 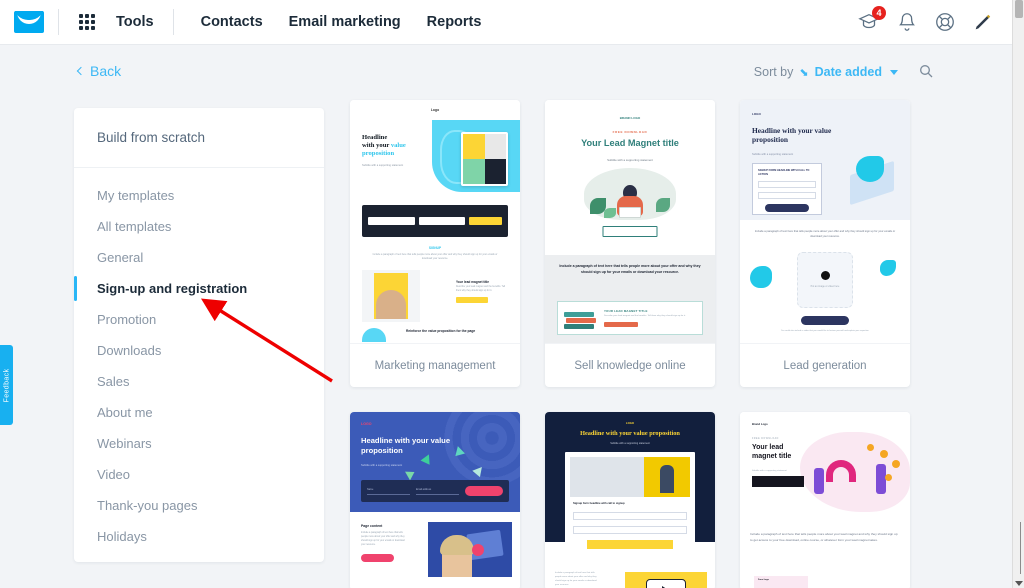 What do you see at coordinates (506, 22) in the screenshot?
I see `top-navigation-bar: Tools Contacts Email marketing Reports 4` at bounding box center [506, 22].